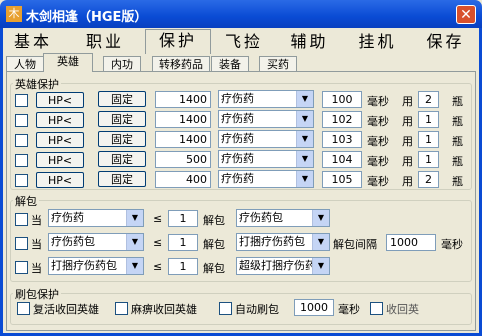  Describe the element at coordinates (277, 265) in the screenshot. I see `unpack-pack-value: 超级打捆疗伤药` at that location.